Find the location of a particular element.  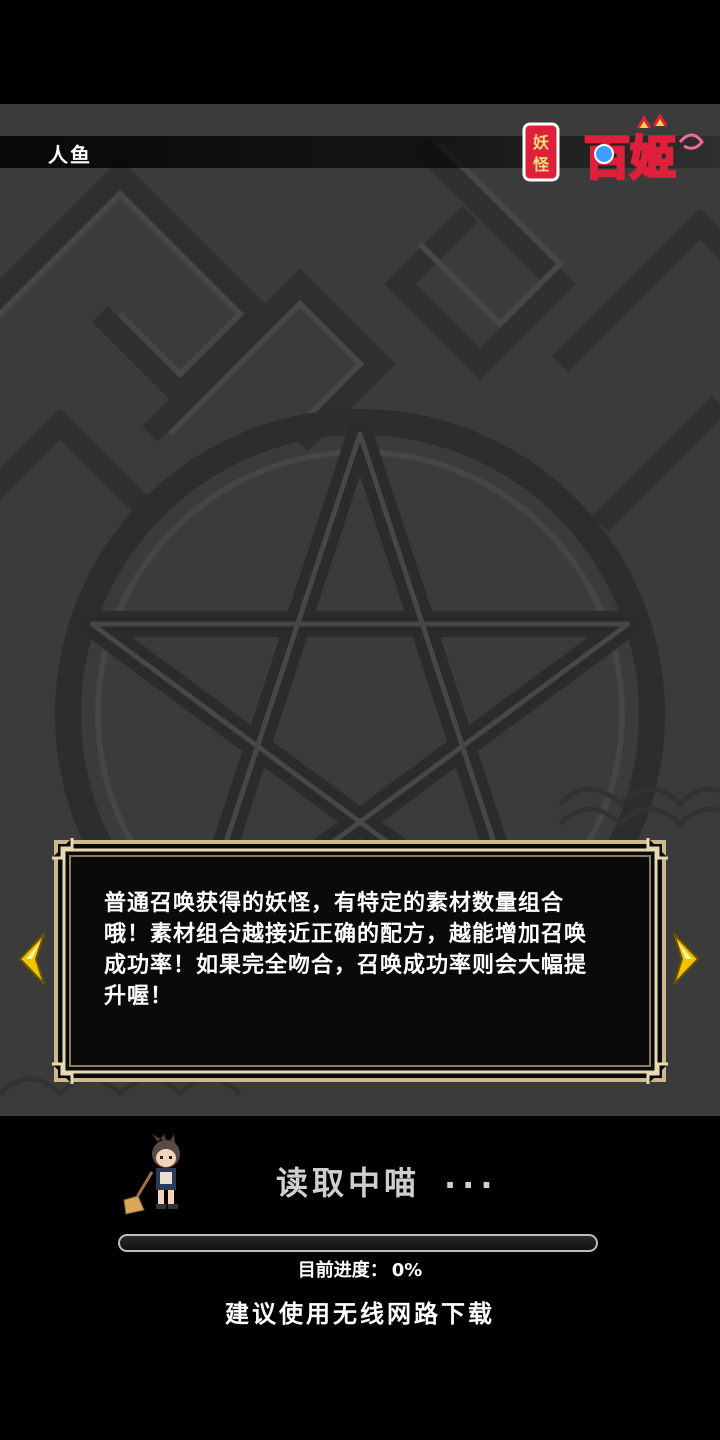

sweeping-cat-girl-icon is located at coordinates (151, 1174).